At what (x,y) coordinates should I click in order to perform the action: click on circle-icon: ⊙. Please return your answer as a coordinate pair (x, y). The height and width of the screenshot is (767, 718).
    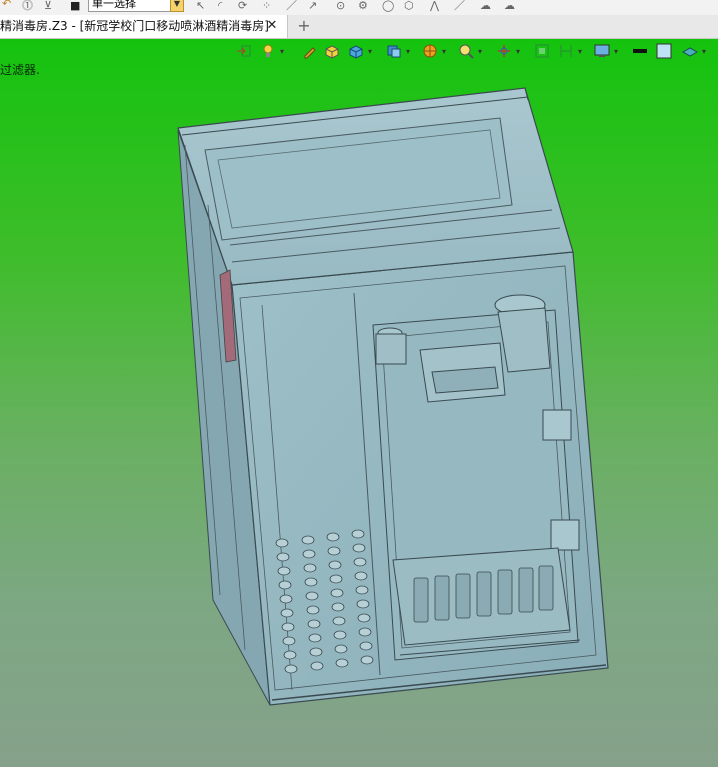
    Looking at the image, I should click on (340, 5).